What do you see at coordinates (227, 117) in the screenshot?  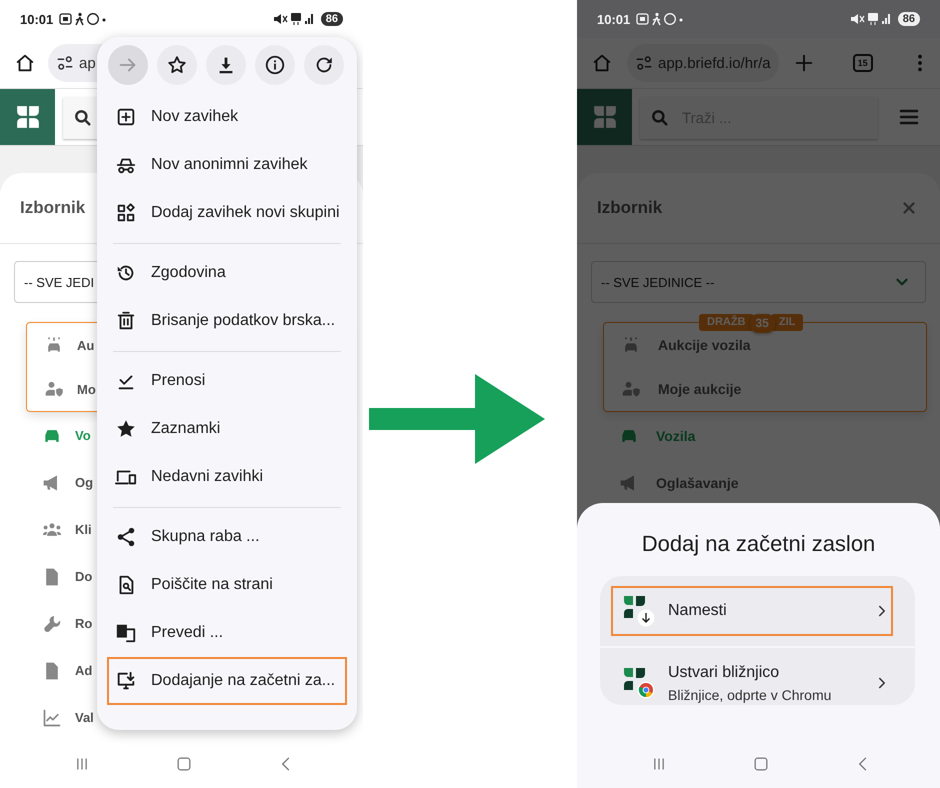 I see `menu-item: Nov zavihek` at bounding box center [227, 117].